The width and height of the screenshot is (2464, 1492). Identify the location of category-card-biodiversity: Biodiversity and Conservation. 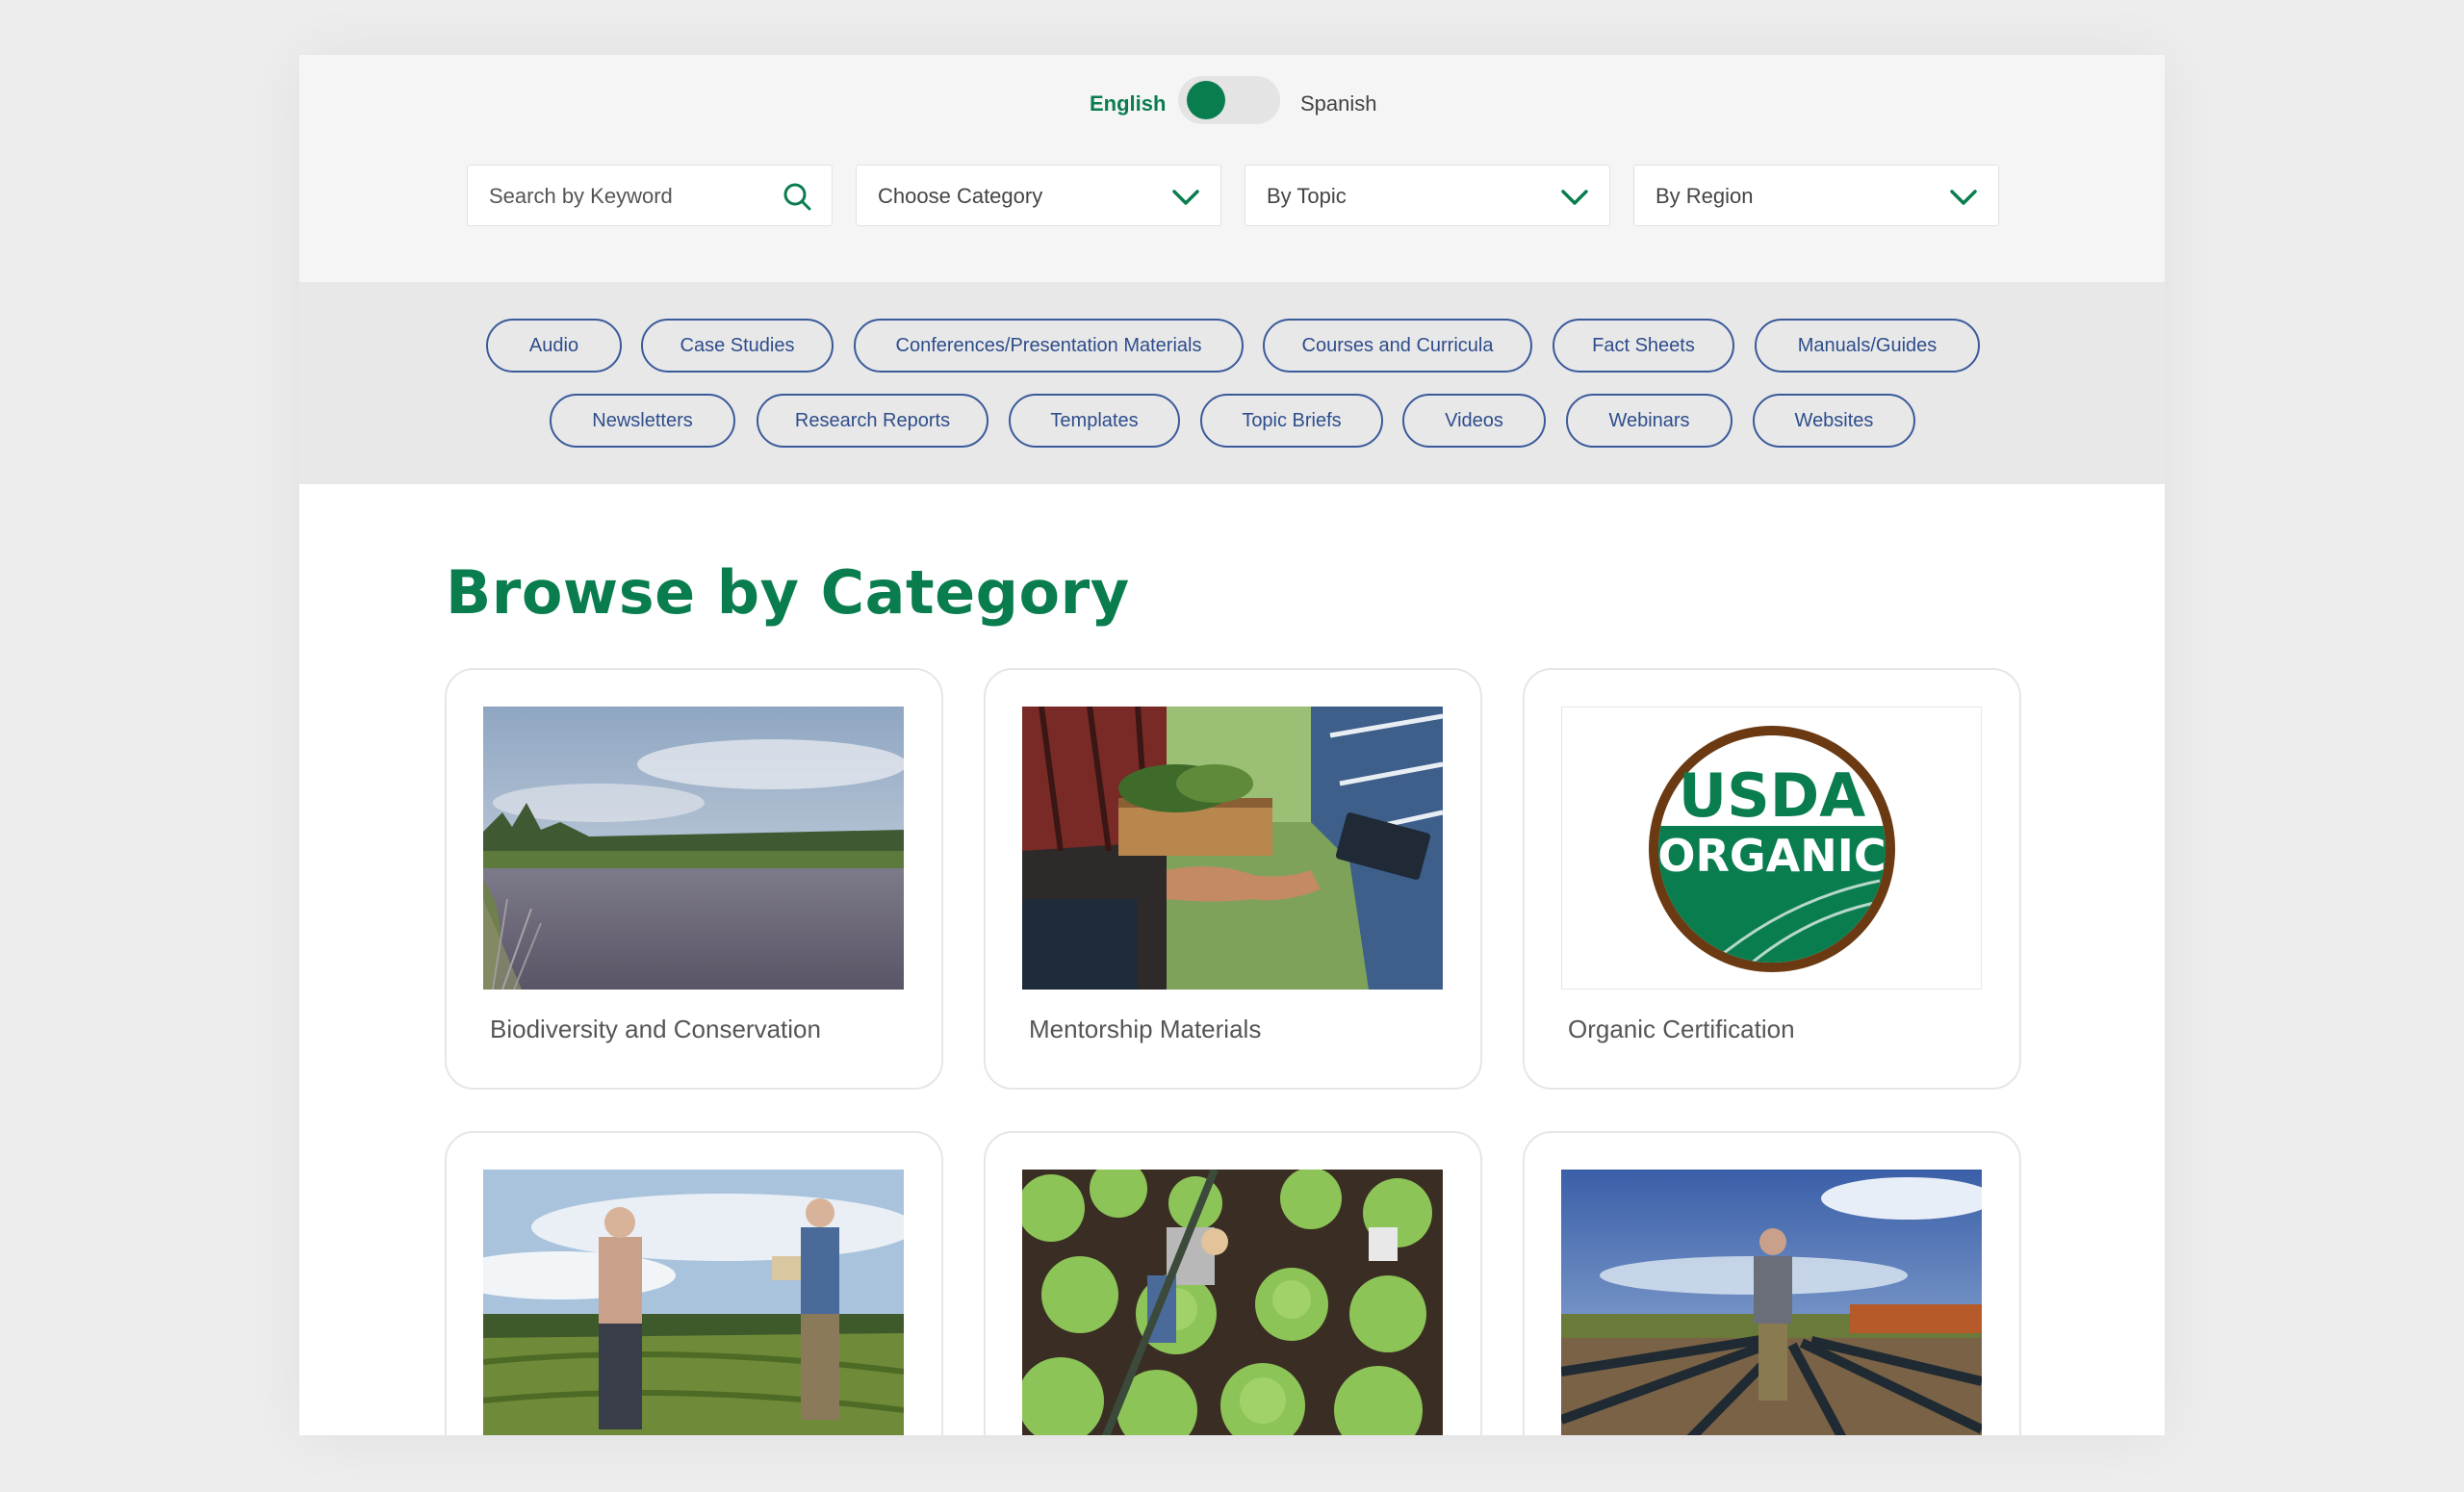
(694, 879).